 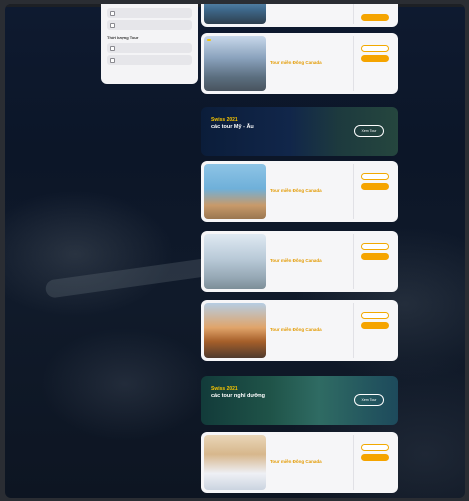 I want to click on filter-section-title: Thời lượng Tour, so click(x=123, y=37).